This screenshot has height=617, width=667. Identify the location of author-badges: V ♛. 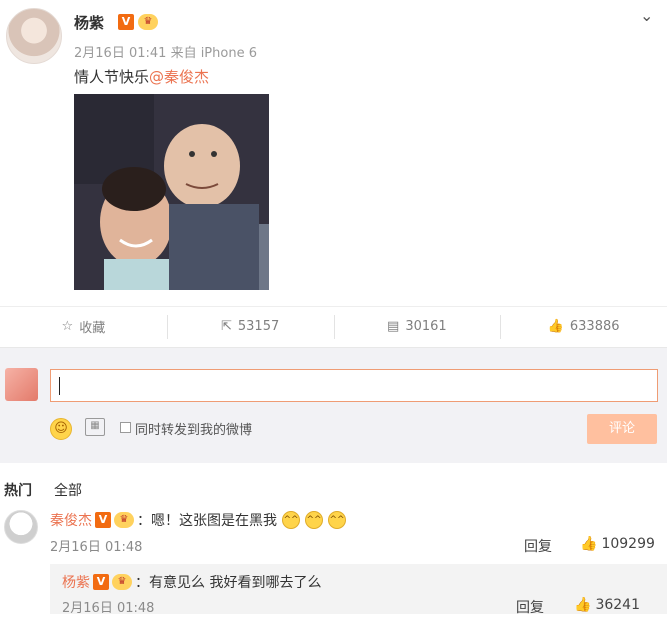
(138, 22).